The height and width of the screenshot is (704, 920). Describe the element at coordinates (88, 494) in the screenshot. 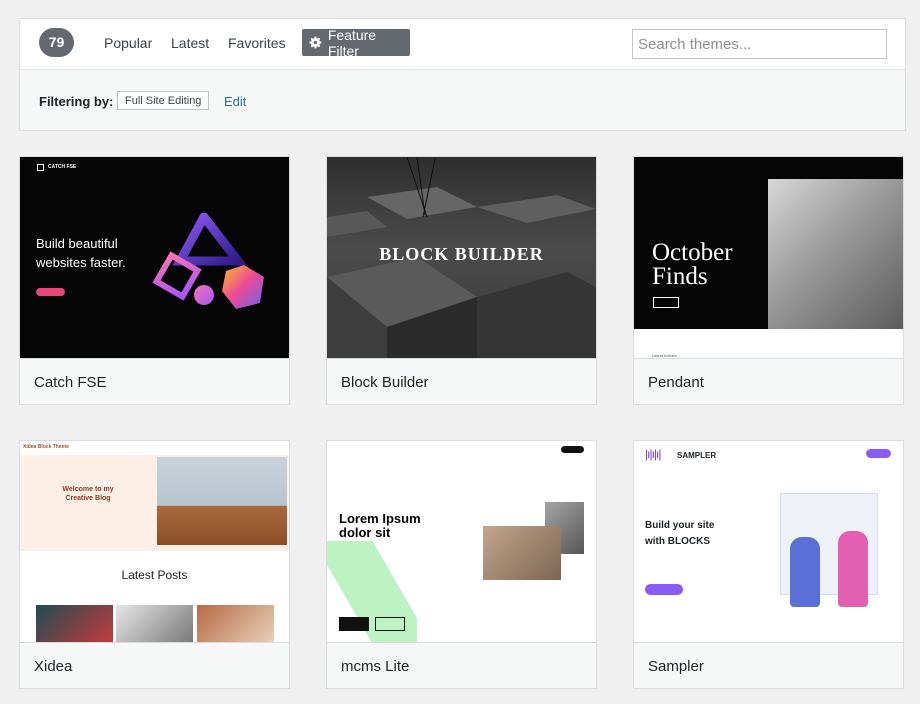

I see `preview-welcome: Welcome to my Creative Blog` at that location.